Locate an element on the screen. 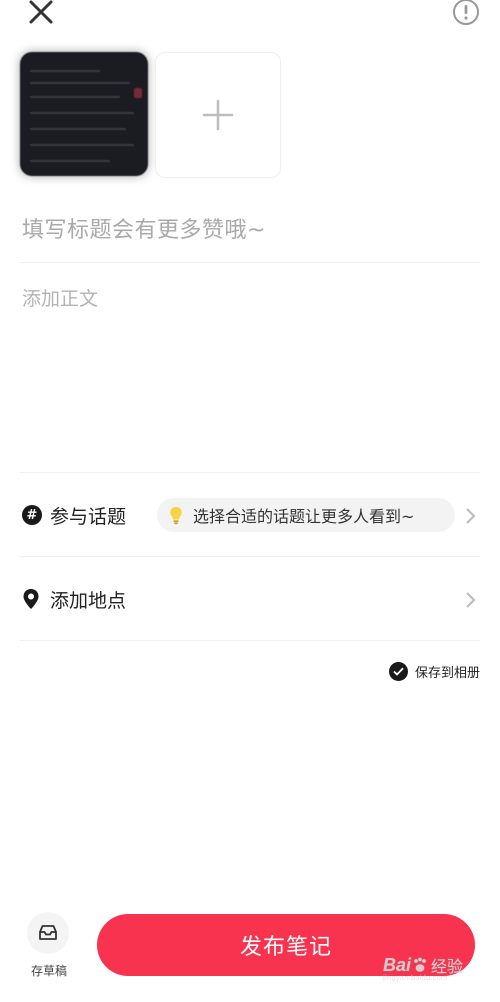  inbox-icon is located at coordinates (48, 933).